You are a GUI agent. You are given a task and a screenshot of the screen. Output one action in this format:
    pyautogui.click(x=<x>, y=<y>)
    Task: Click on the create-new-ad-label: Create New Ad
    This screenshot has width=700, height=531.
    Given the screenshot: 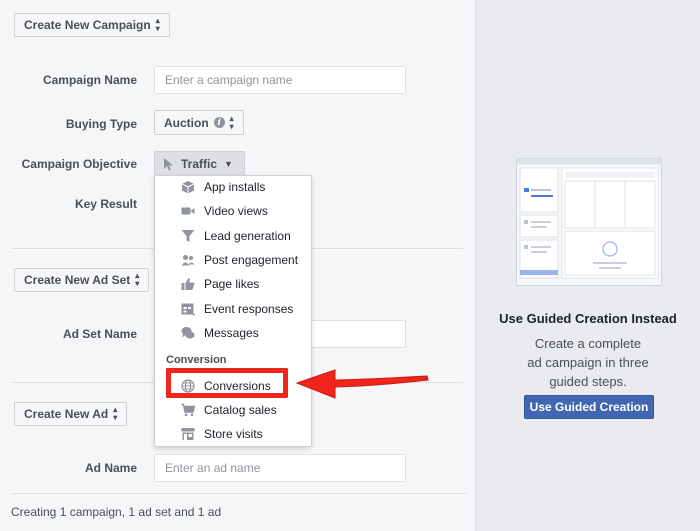 What is the action you would take?
    pyautogui.click(x=66, y=414)
    